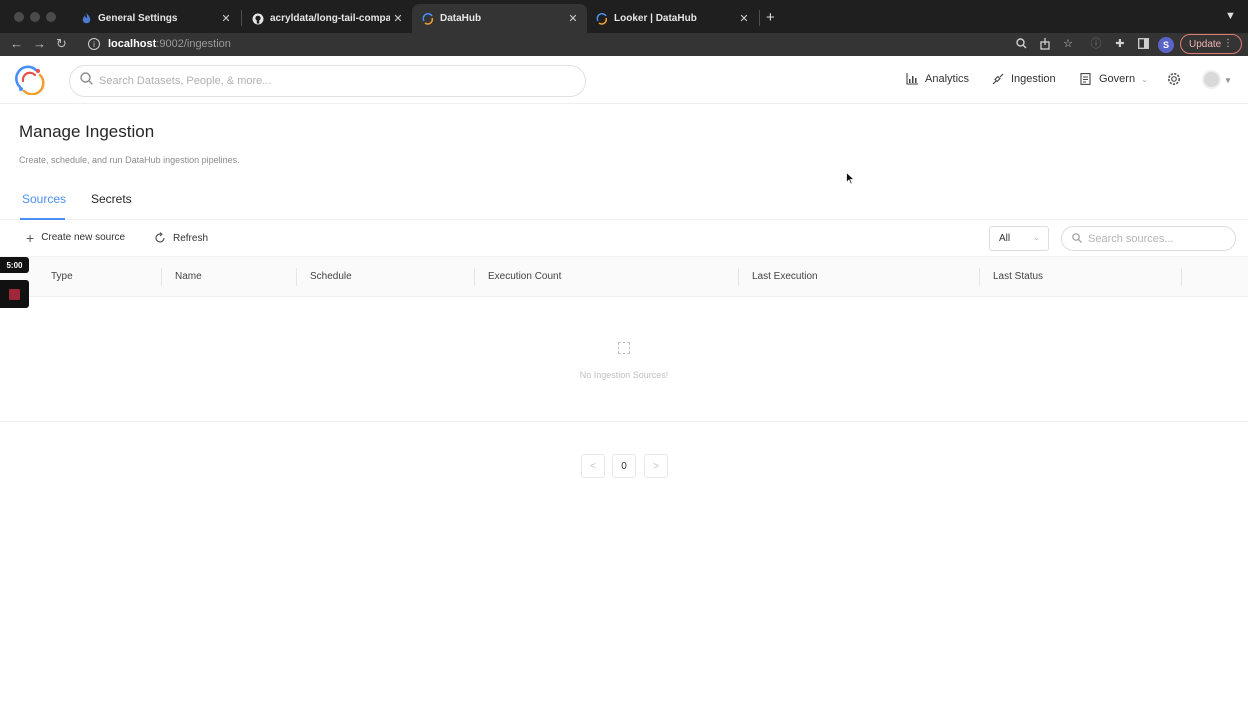  I want to click on create-new-source-button: + Create new source, so click(75, 237).